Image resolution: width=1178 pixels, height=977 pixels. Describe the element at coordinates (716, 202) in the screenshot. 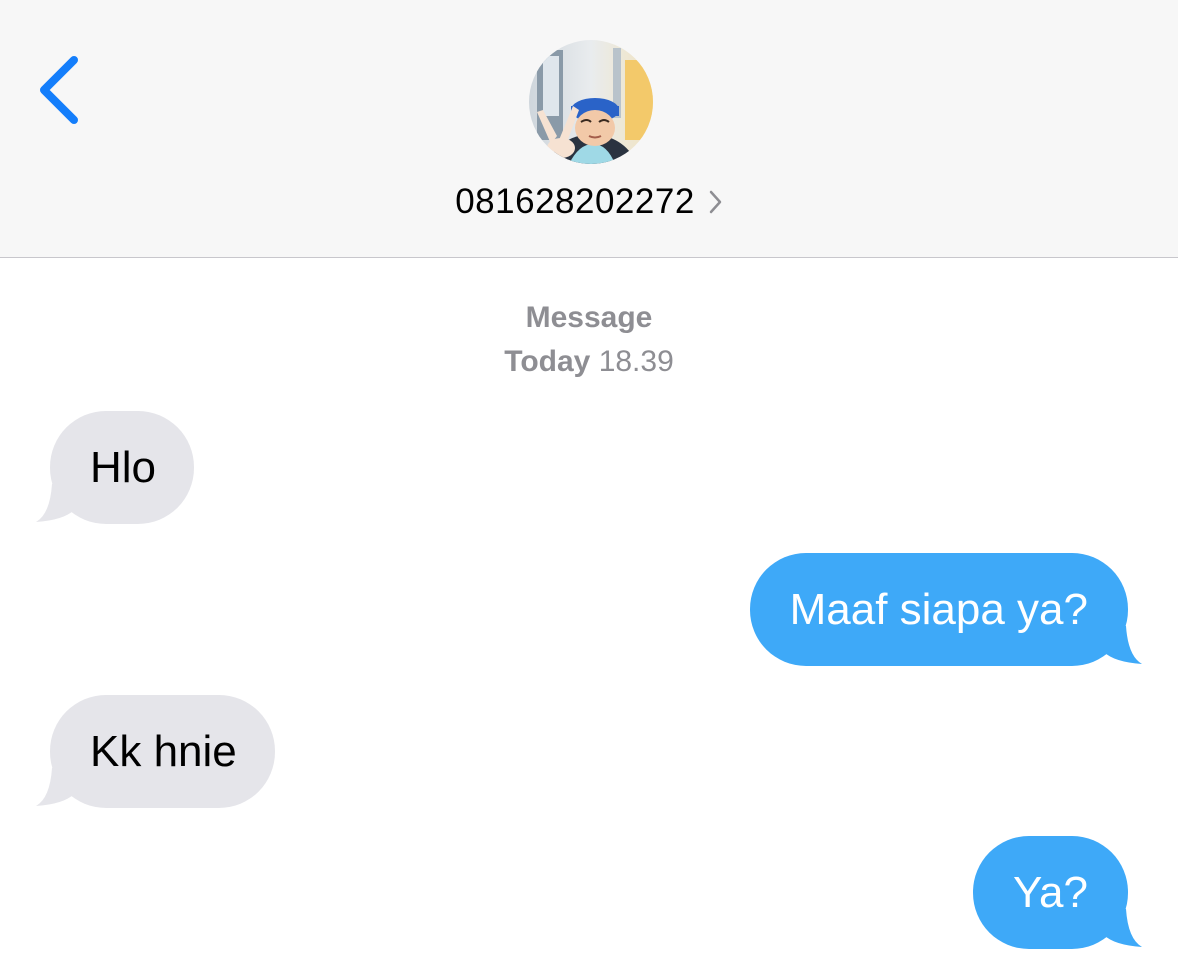

I see `chevron-right-icon` at that location.